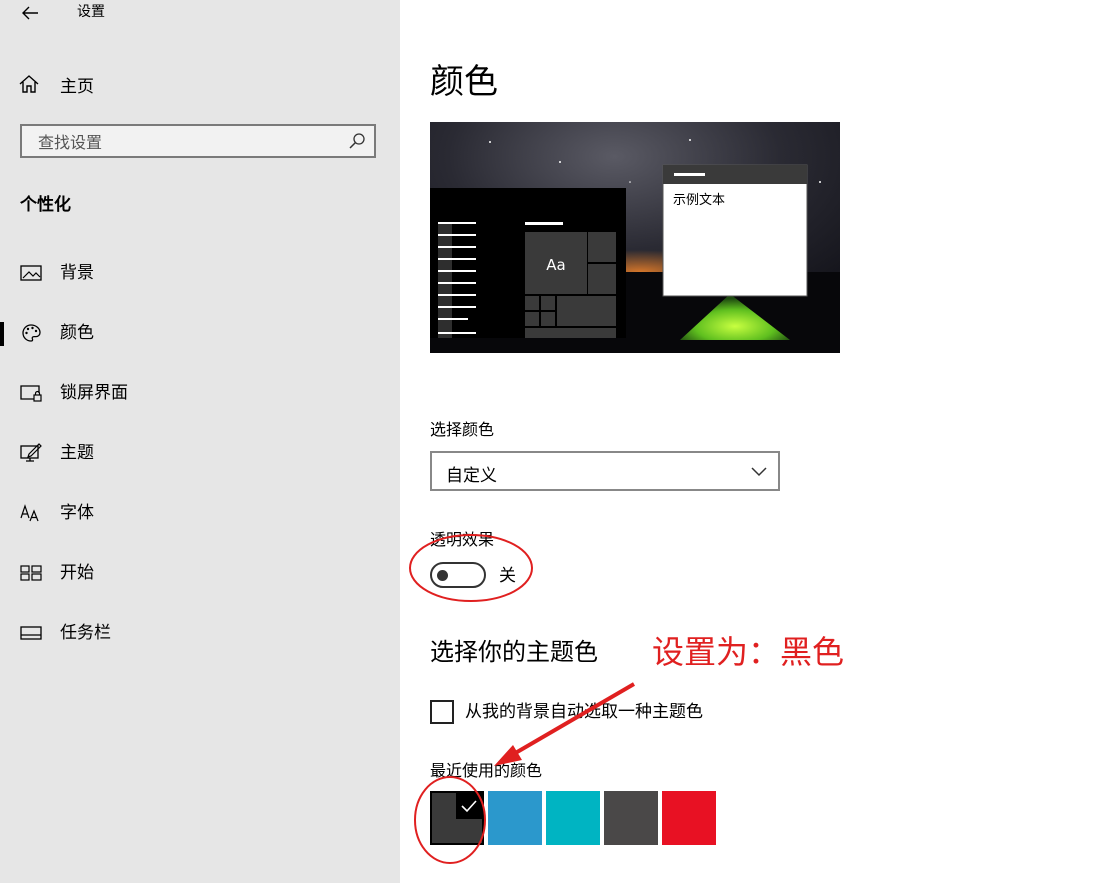 The image size is (1110, 883). Describe the element at coordinates (508, 755) in the screenshot. I see `annotation-arrowhead` at that location.